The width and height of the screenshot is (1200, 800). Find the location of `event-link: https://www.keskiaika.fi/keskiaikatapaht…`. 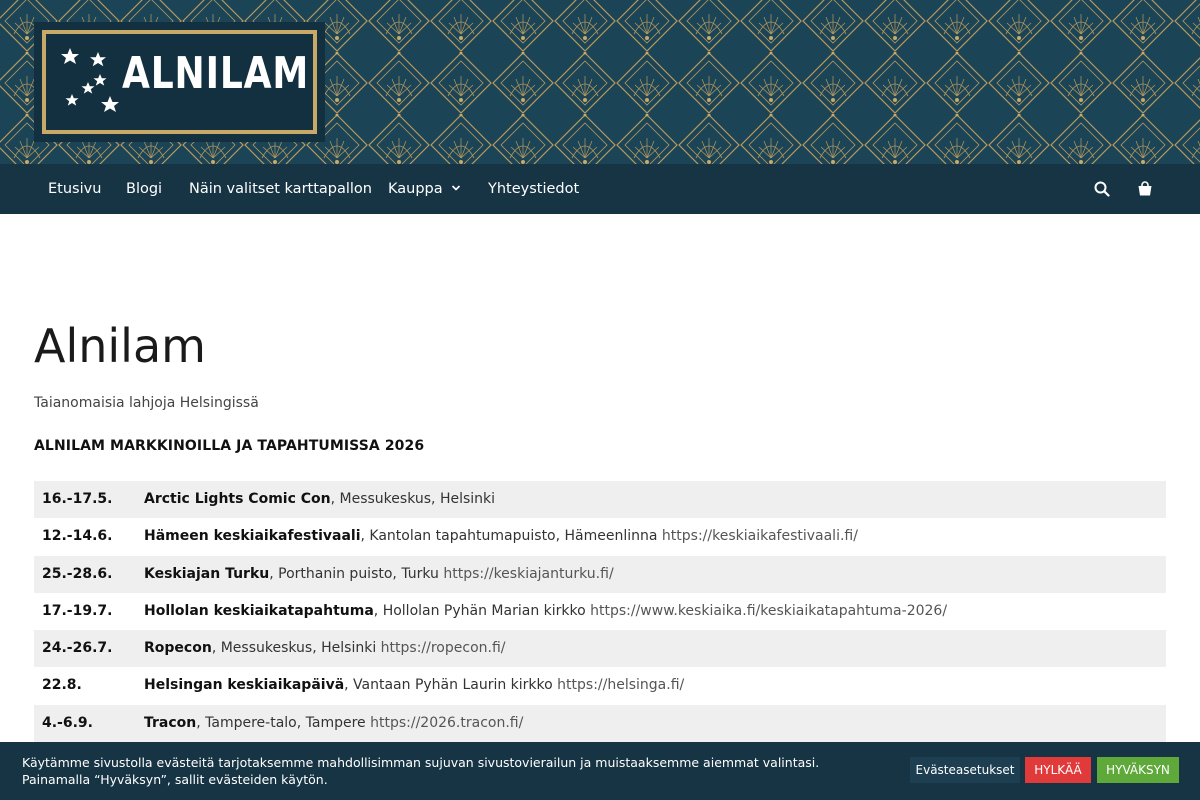

event-link: https://www.keskiaika.fi/keskiaikatapaht… is located at coordinates (768, 611).